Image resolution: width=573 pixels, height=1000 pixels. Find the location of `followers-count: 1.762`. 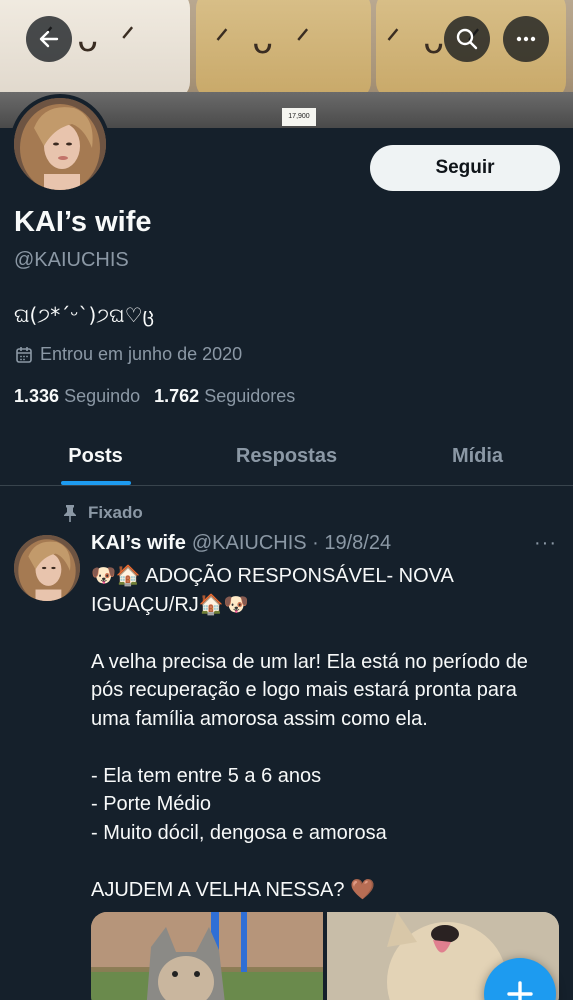

followers-count: 1.762 is located at coordinates (177, 396).